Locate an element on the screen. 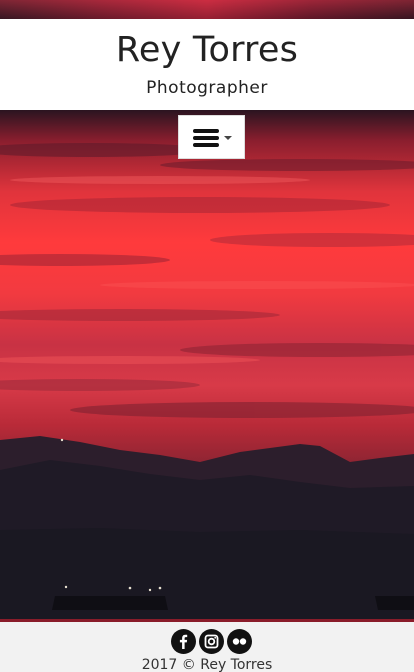 The width and height of the screenshot is (414, 672). site-subtitle: Photographer is located at coordinates (207, 88).